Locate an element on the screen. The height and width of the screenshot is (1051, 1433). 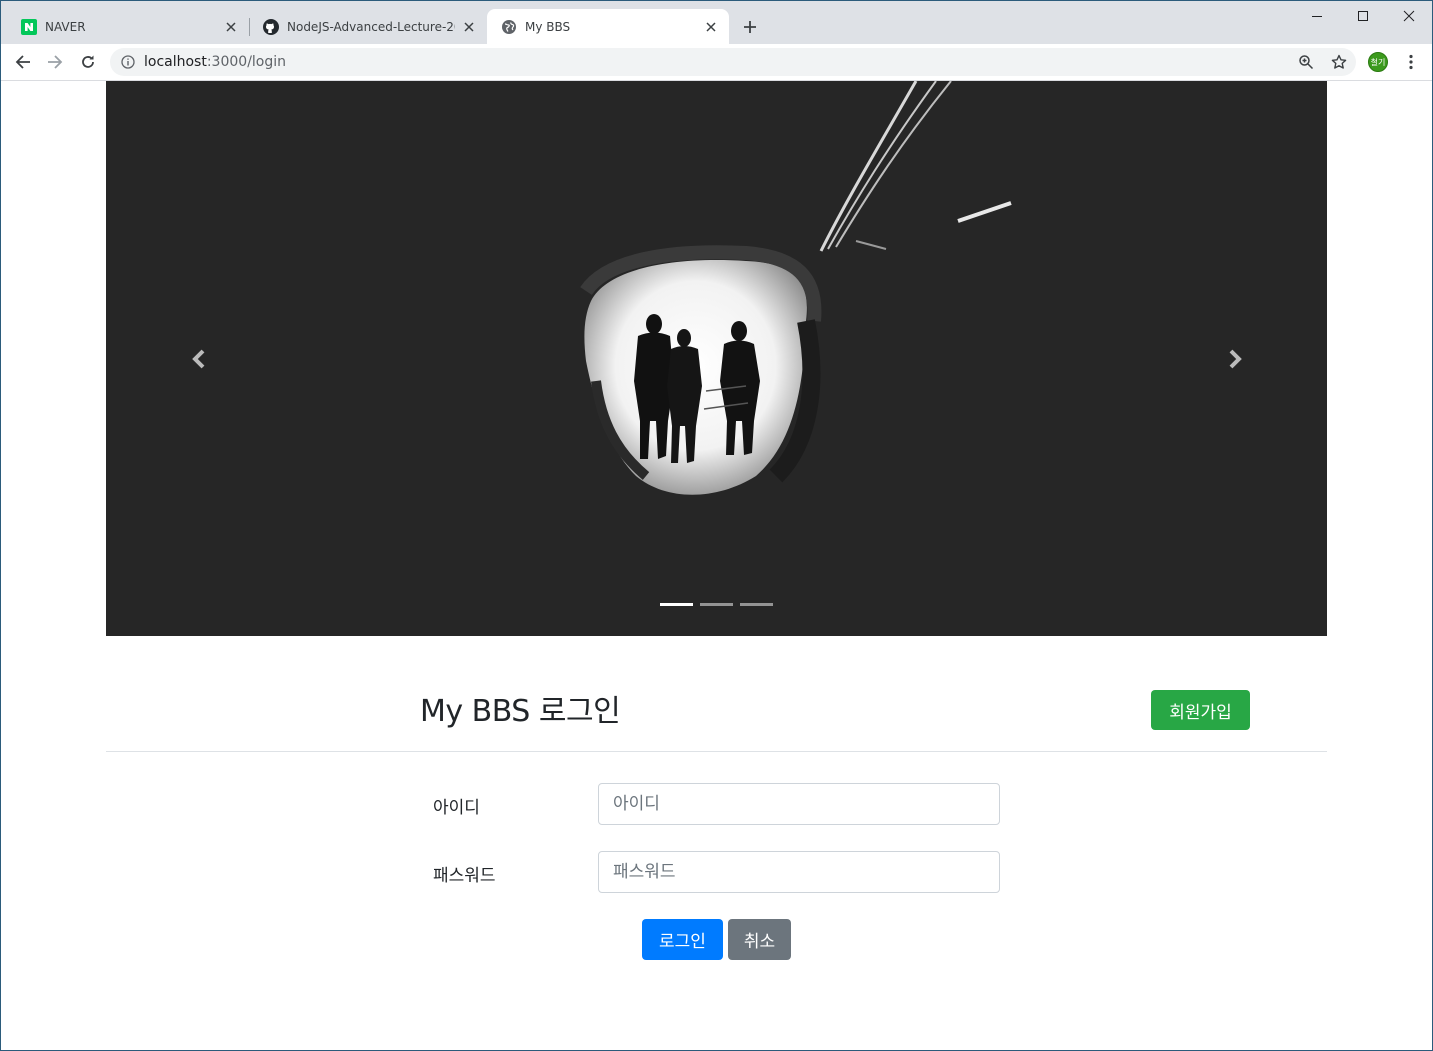
username-row: 아이디 is located at coordinates (716, 804).